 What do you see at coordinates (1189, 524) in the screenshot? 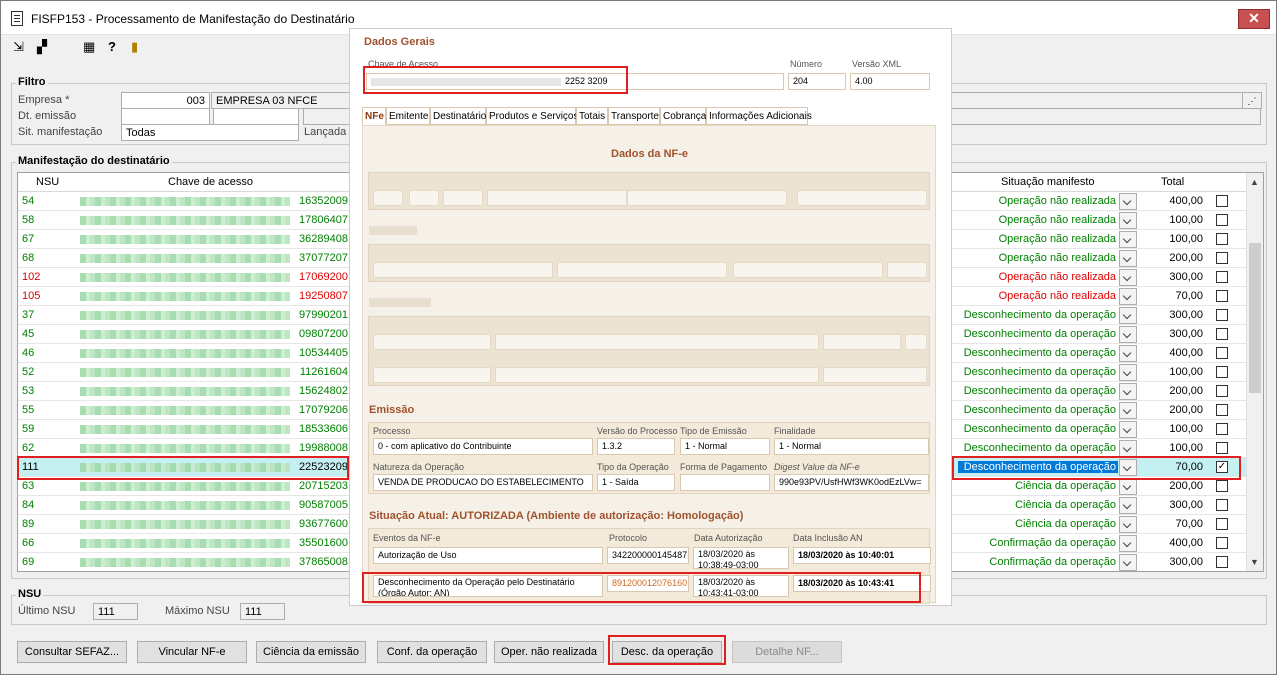
I see `row-total: 70,00` at bounding box center [1189, 524].